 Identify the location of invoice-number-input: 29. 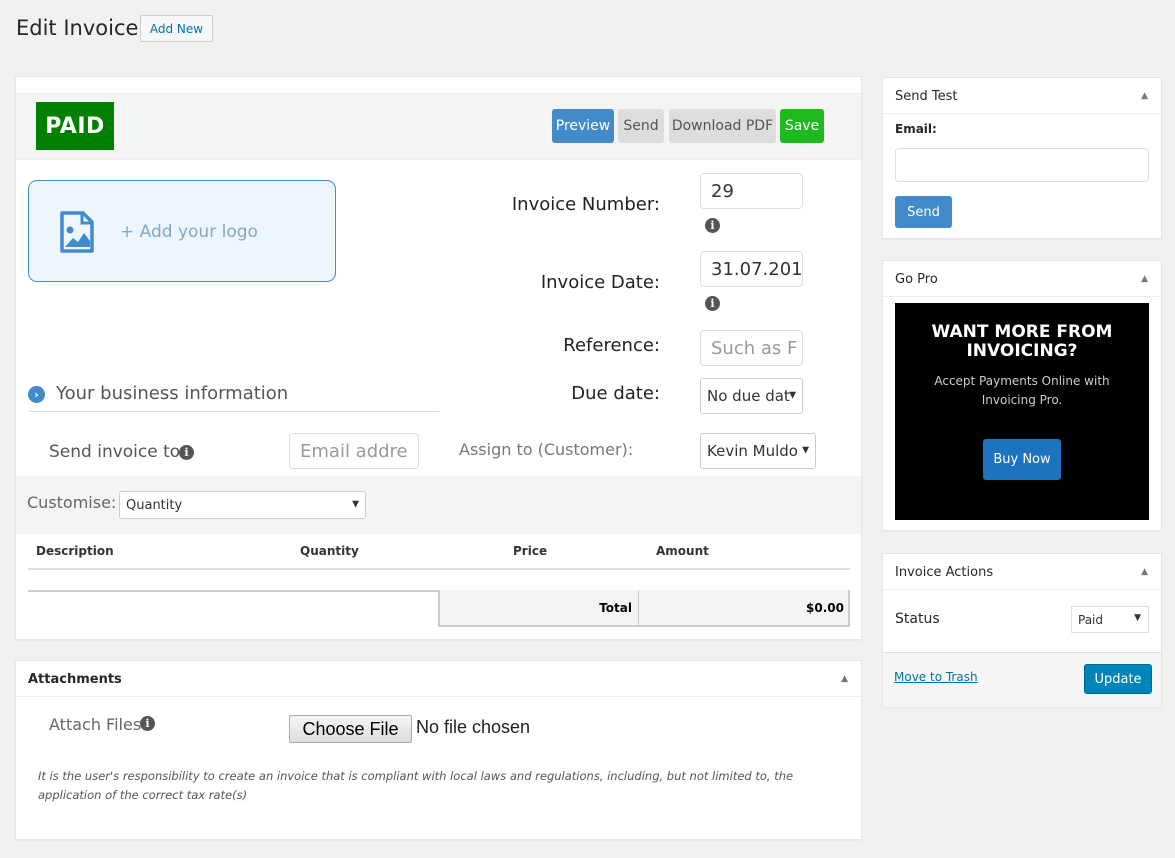
(751, 191).